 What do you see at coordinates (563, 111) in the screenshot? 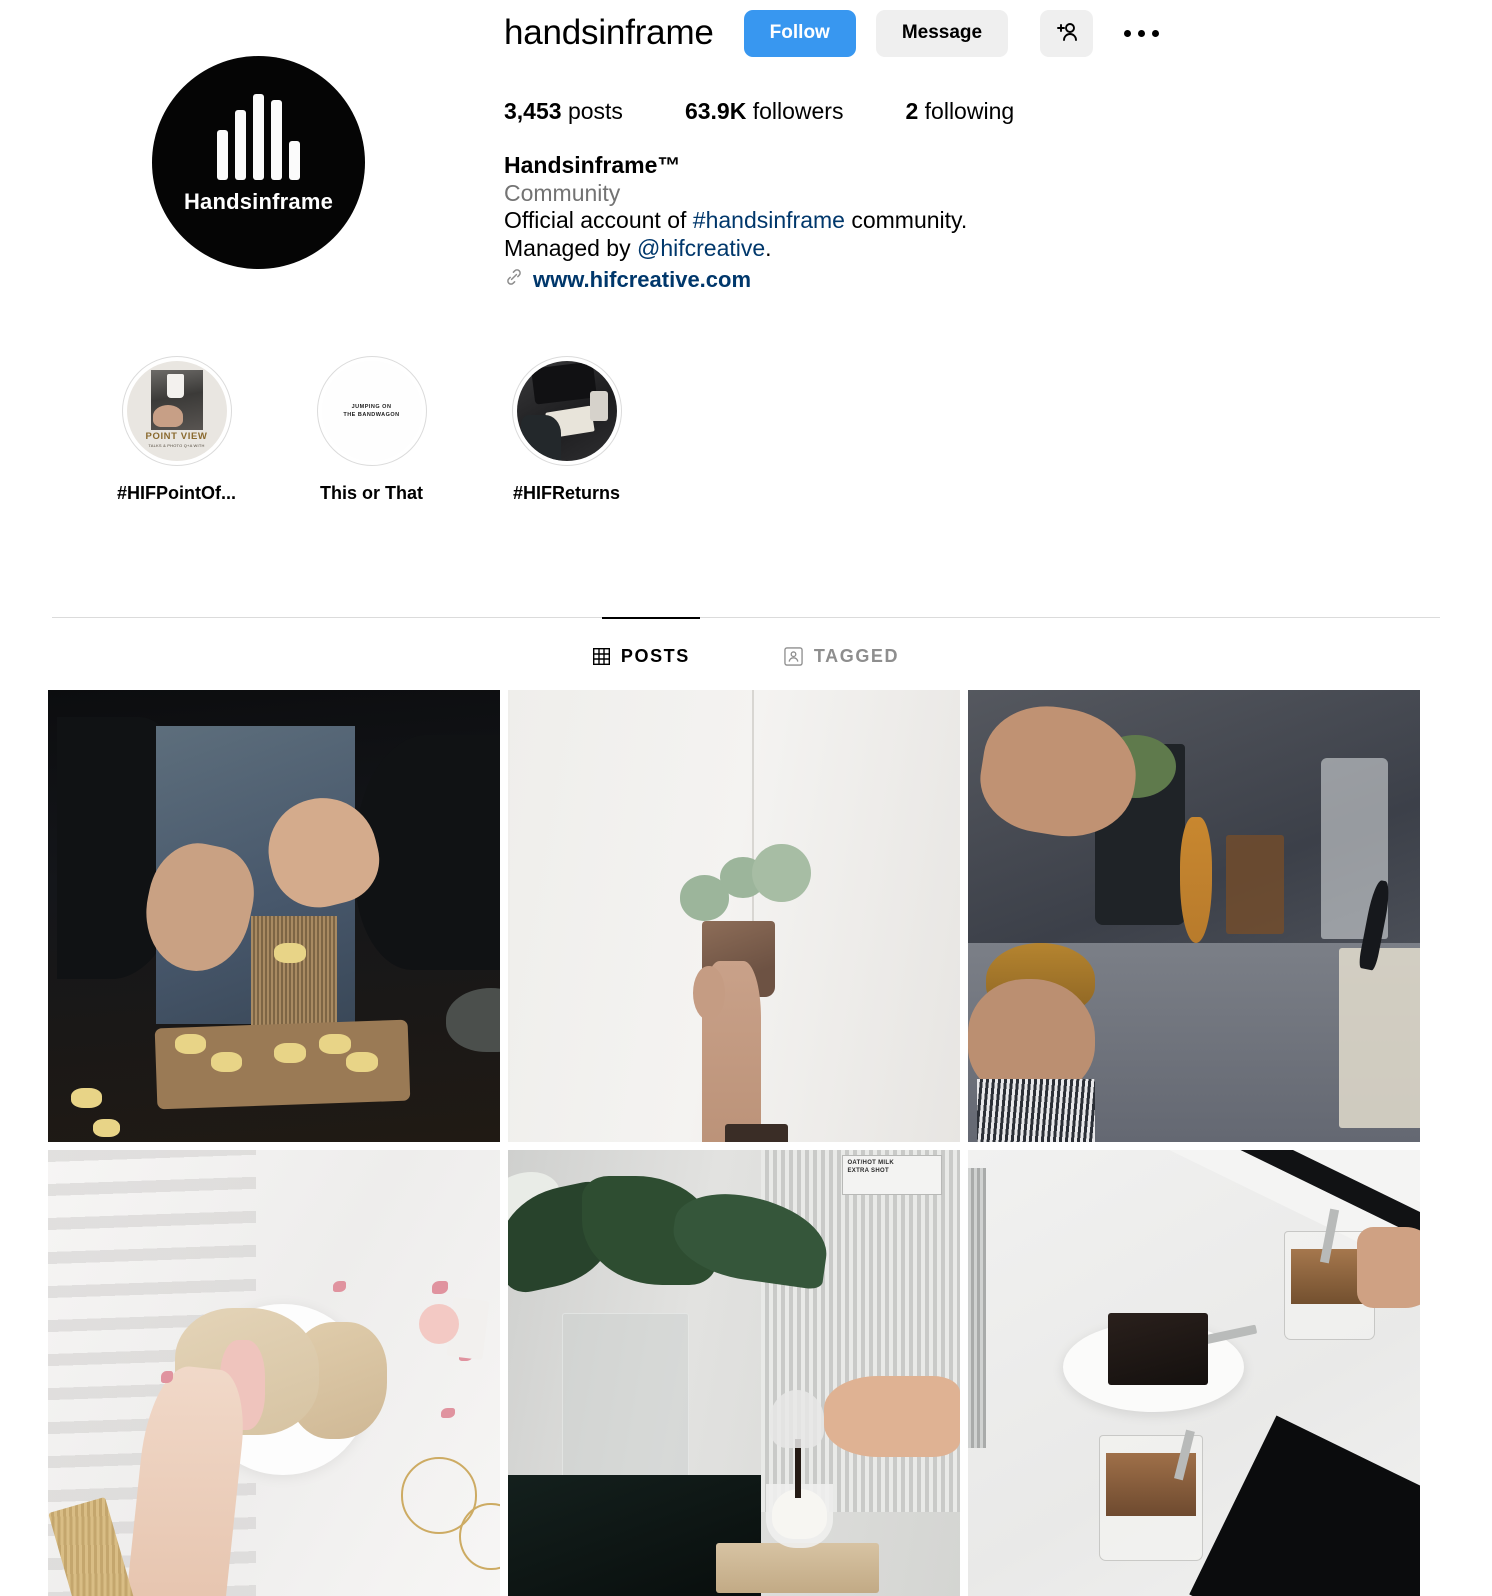
I see `stat-posts: 3,453 posts` at bounding box center [563, 111].